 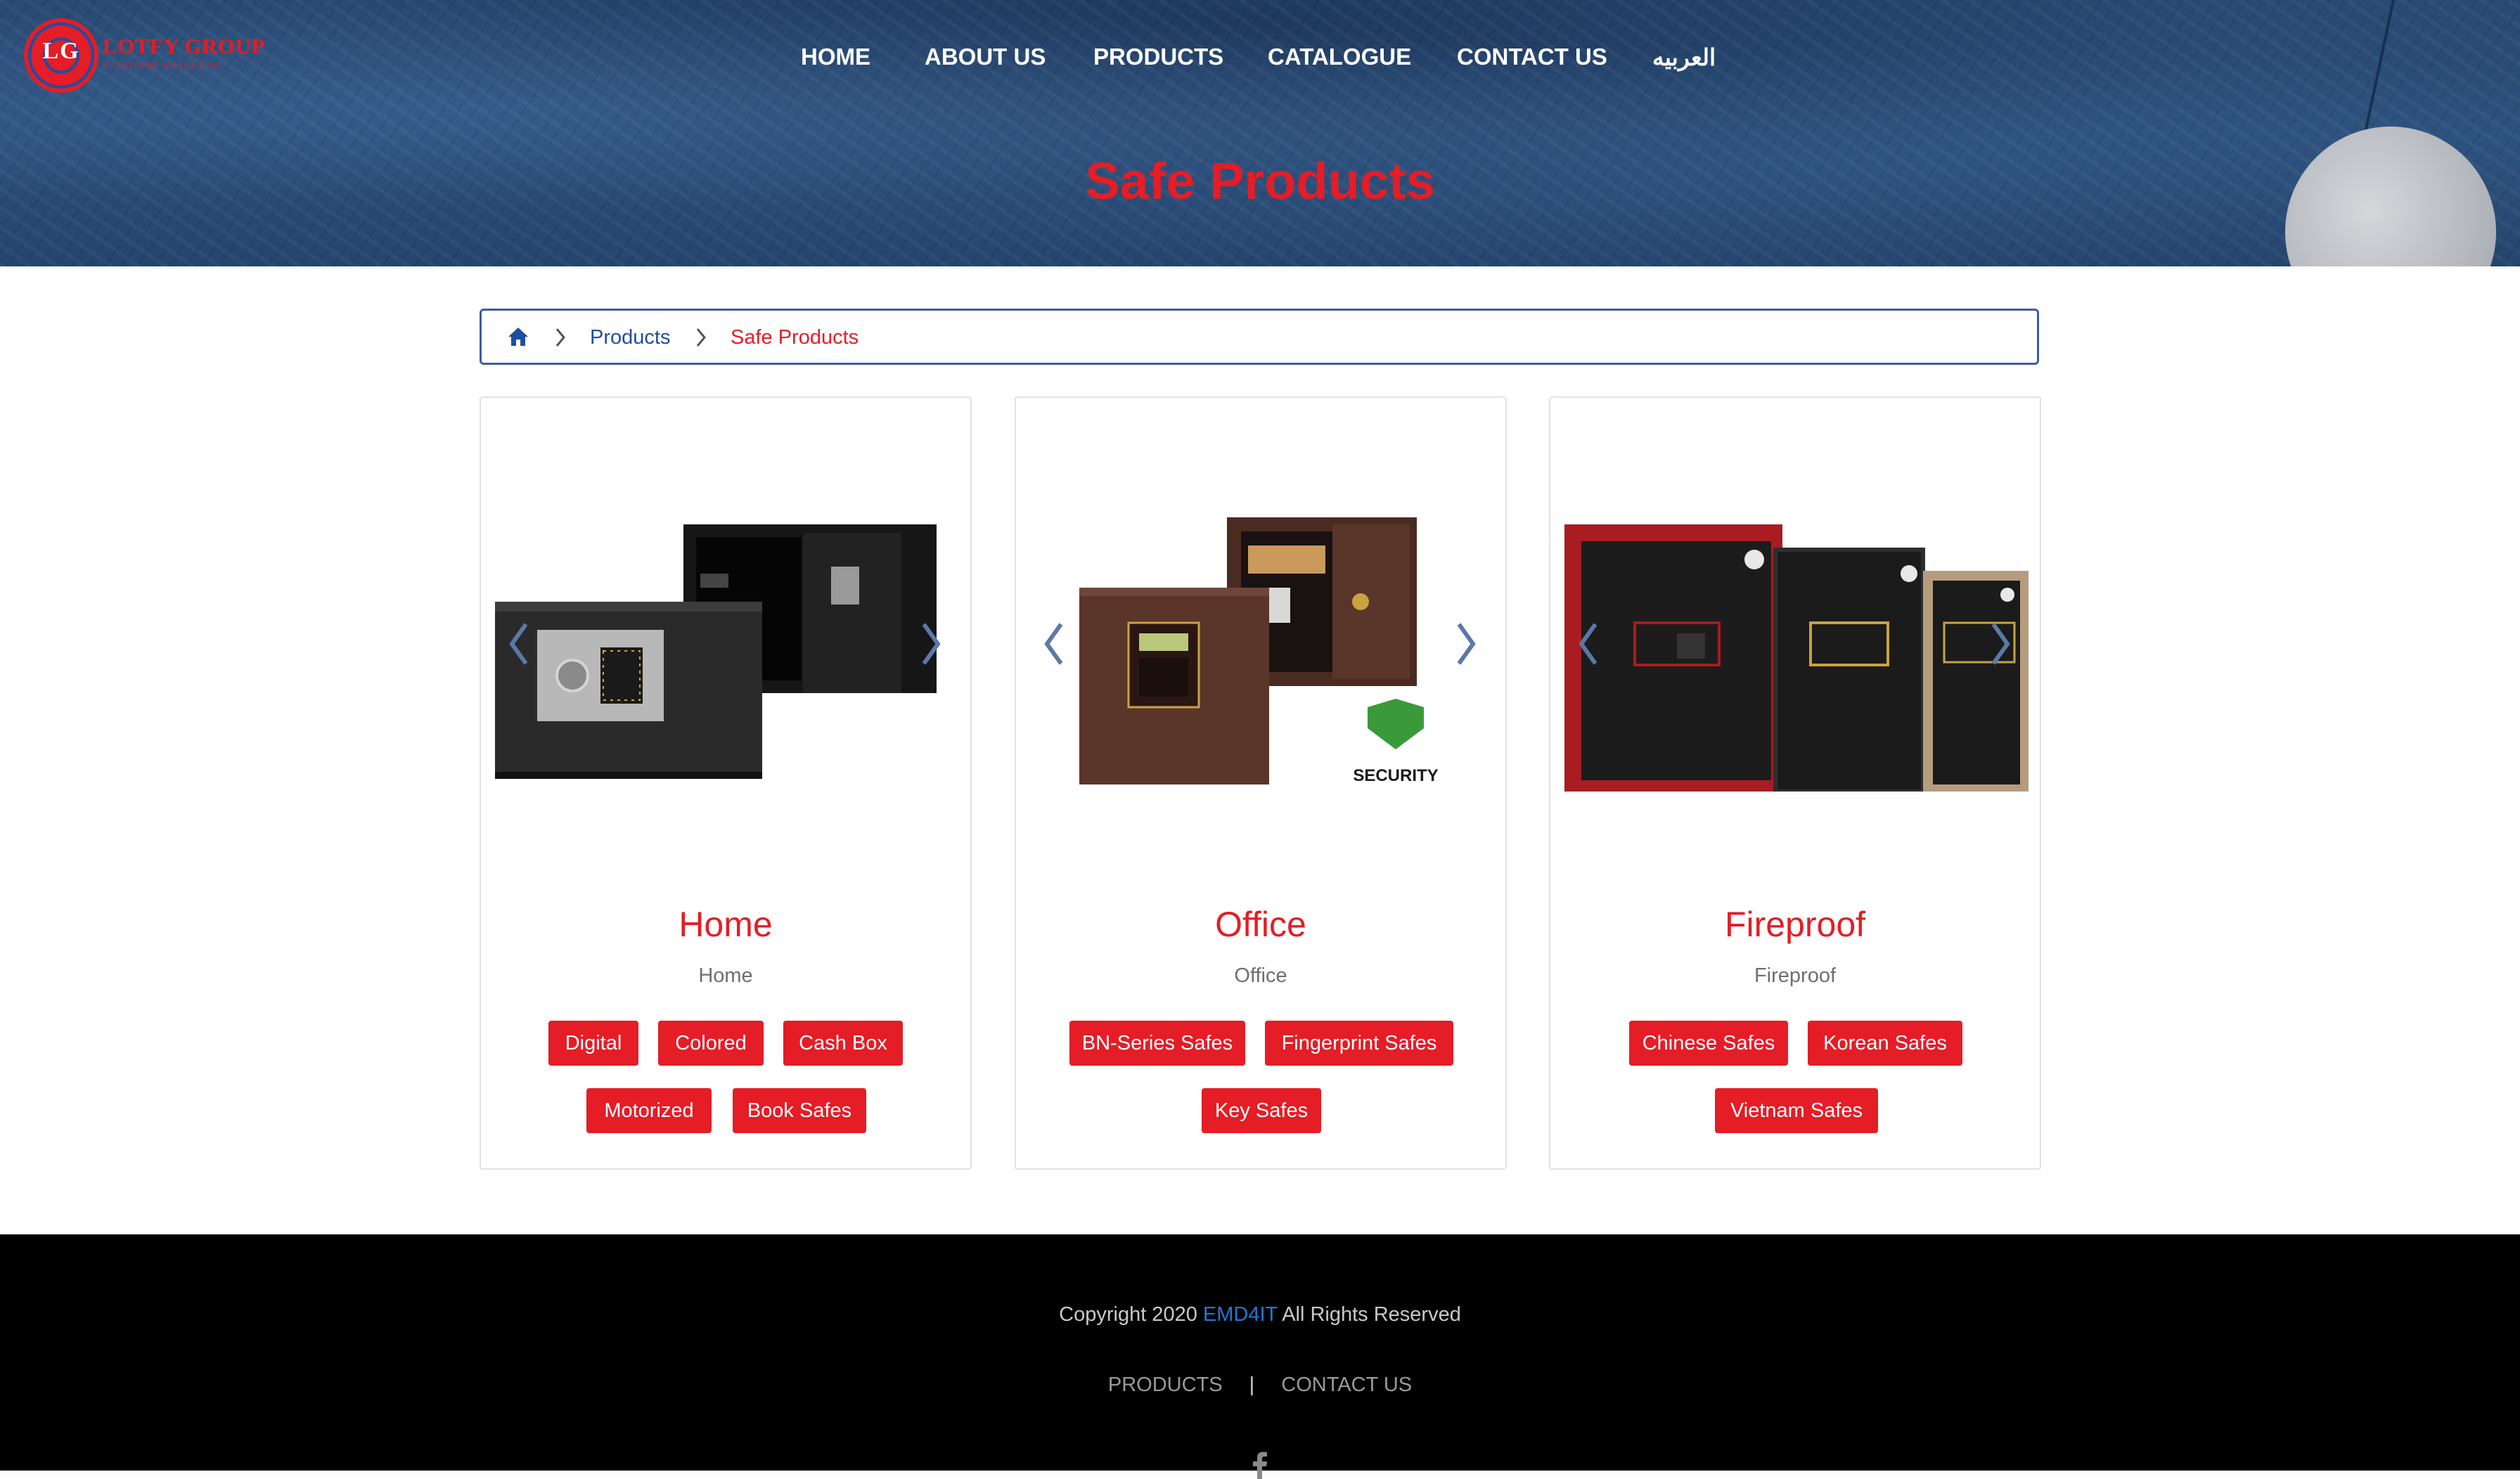 I want to click on breadcrumb: Products Safe Products, so click(x=1259, y=337).